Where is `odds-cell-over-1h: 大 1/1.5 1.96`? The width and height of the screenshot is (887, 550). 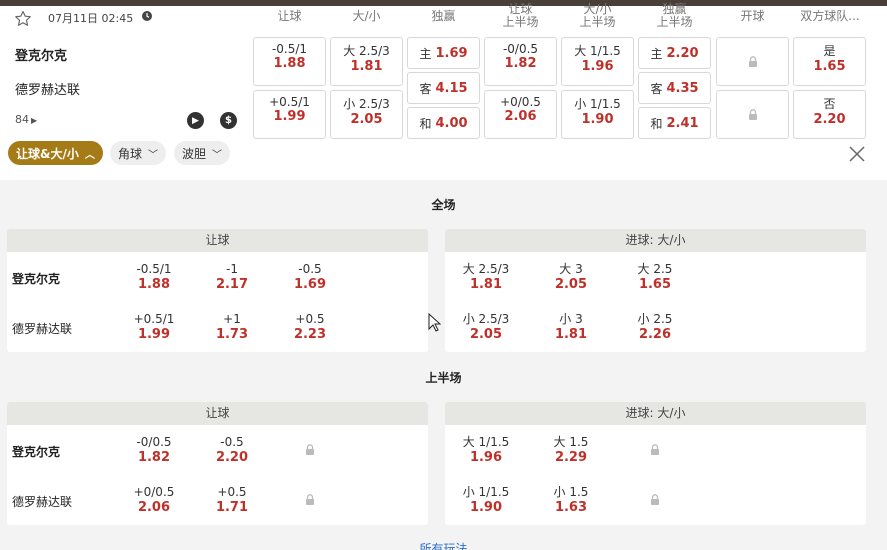 odds-cell-over-1h: 大 1/1.5 1.96 is located at coordinates (597, 61).